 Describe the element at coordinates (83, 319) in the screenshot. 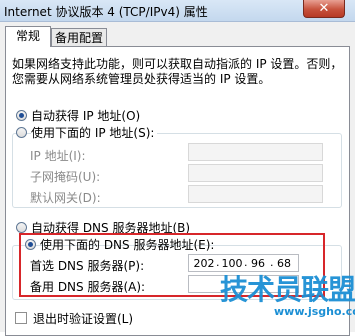

I see `validate-settings-label: 退出时验证设置(L)` at that location.